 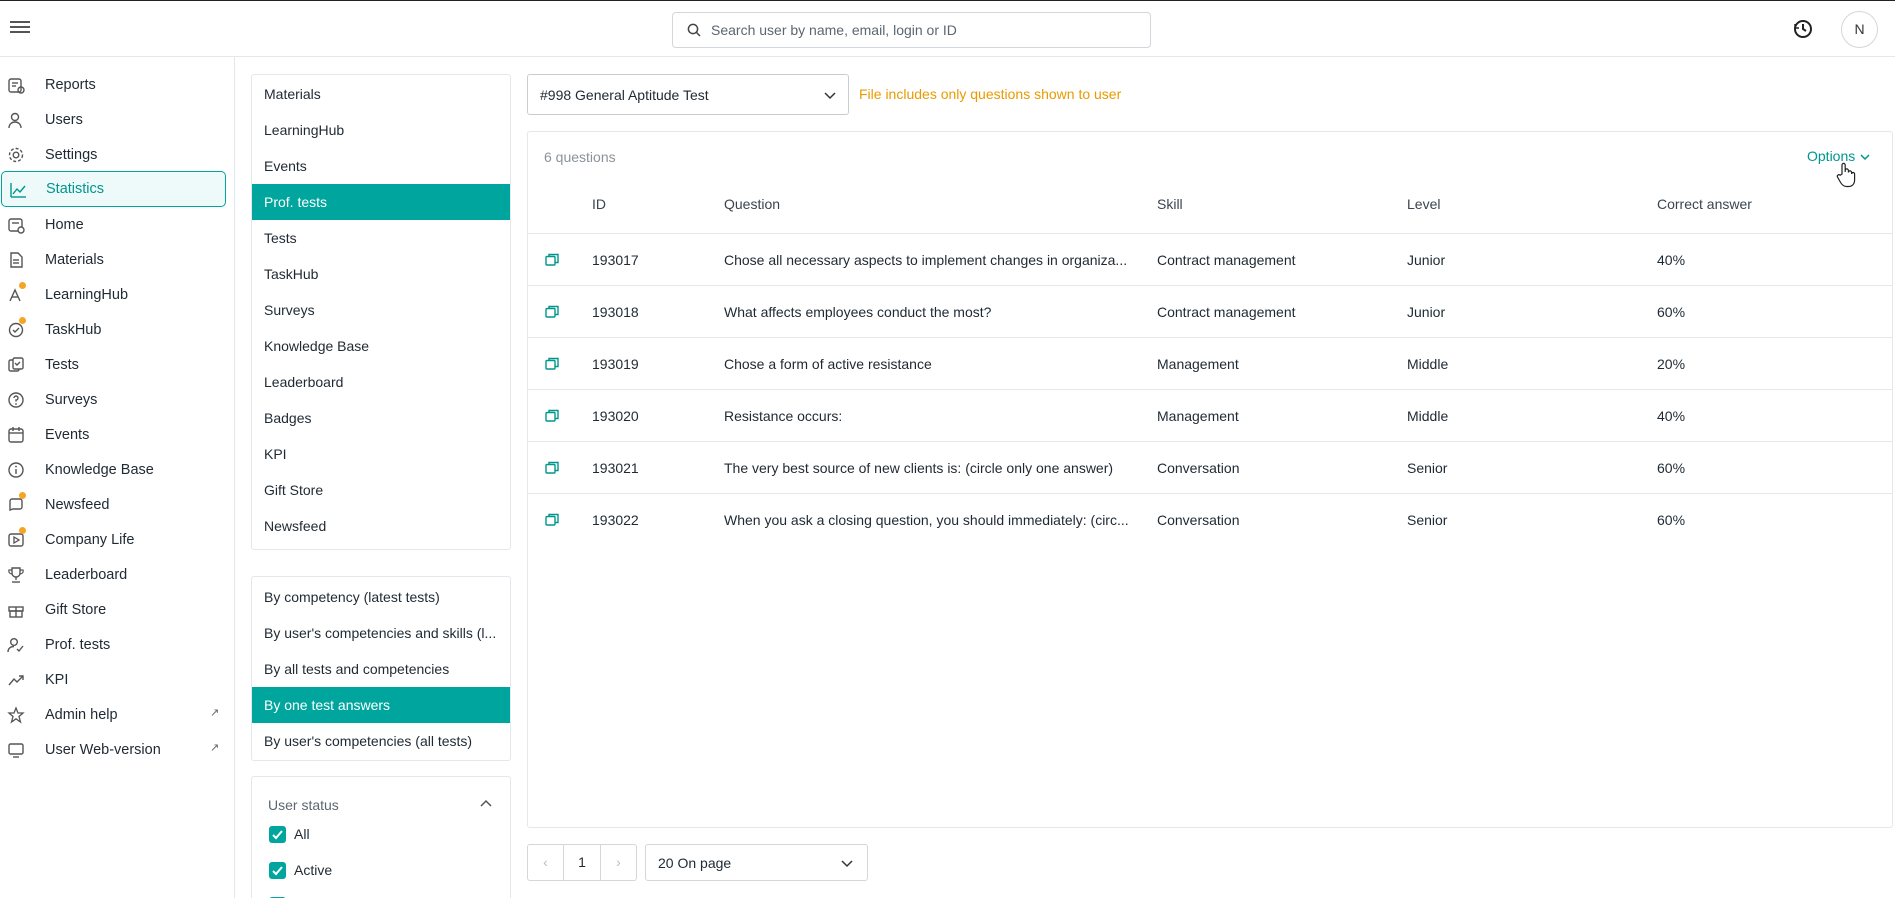 I want to click on cell-id: 193021, so click(x=615, y=468).